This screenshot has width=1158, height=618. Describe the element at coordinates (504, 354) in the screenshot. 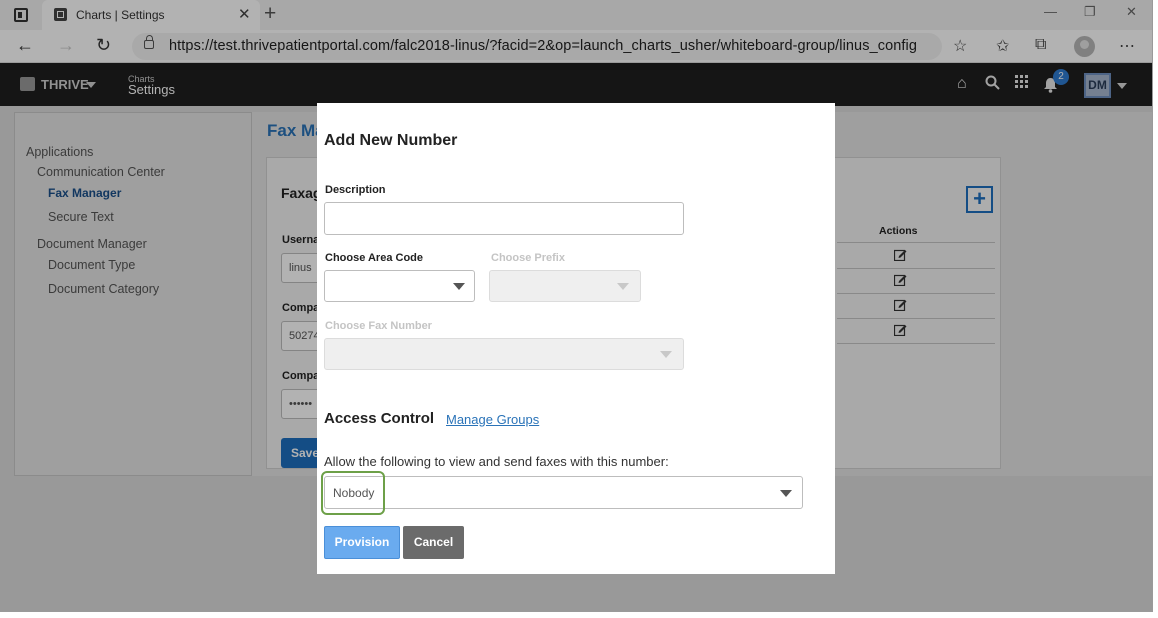

I see `fax-number-select` at that location.